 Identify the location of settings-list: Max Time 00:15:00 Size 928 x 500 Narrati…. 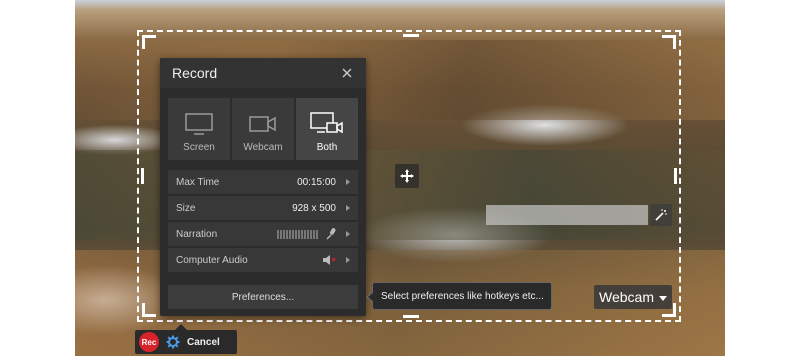
(263, 222).